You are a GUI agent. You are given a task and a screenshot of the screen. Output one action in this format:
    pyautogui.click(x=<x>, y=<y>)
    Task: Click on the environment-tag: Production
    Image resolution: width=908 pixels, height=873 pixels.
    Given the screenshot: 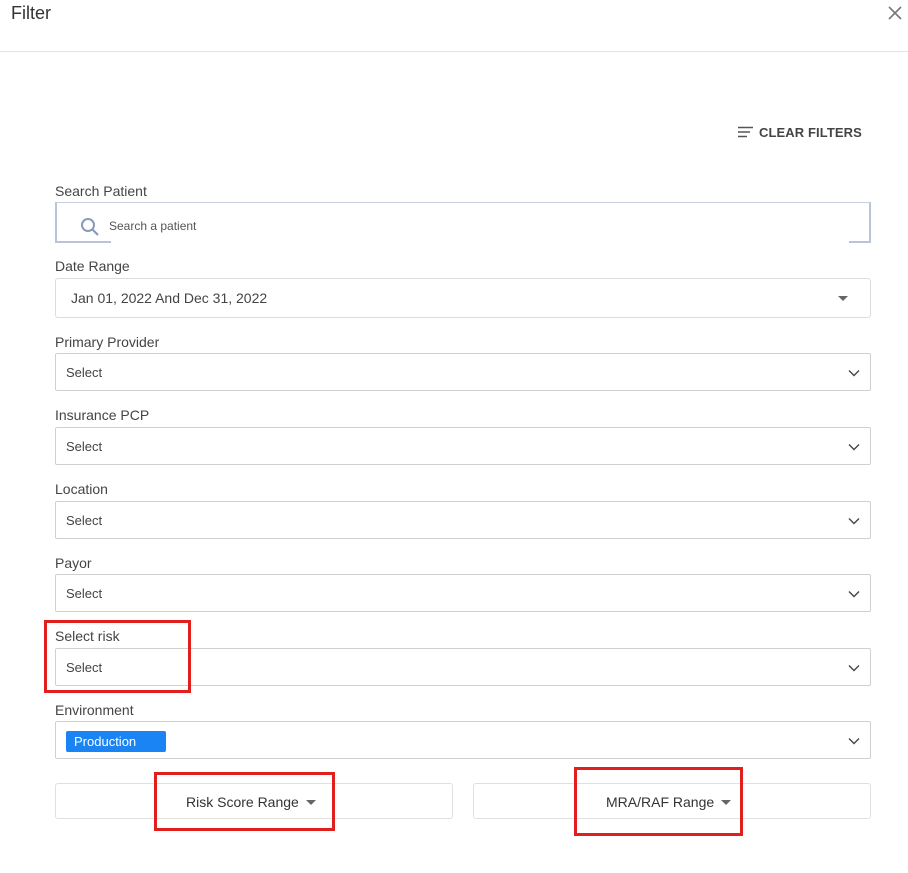 What is the action you would take?
    pyautogui.click(x=116, y=741)
    